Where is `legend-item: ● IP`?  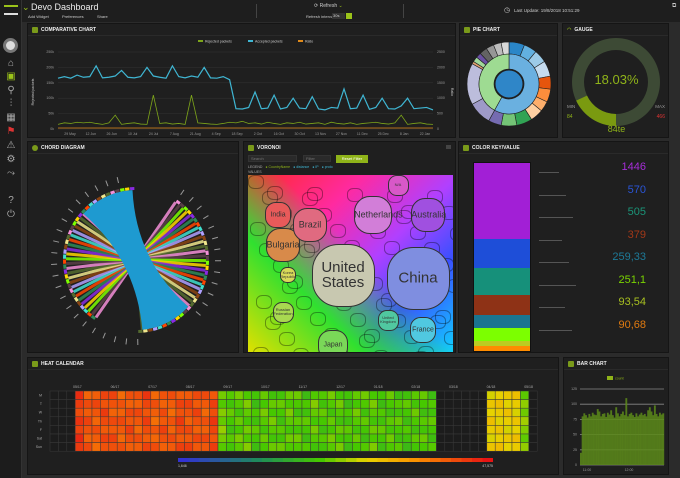
legend-item: ● IP is located at coordinates (315, 167).